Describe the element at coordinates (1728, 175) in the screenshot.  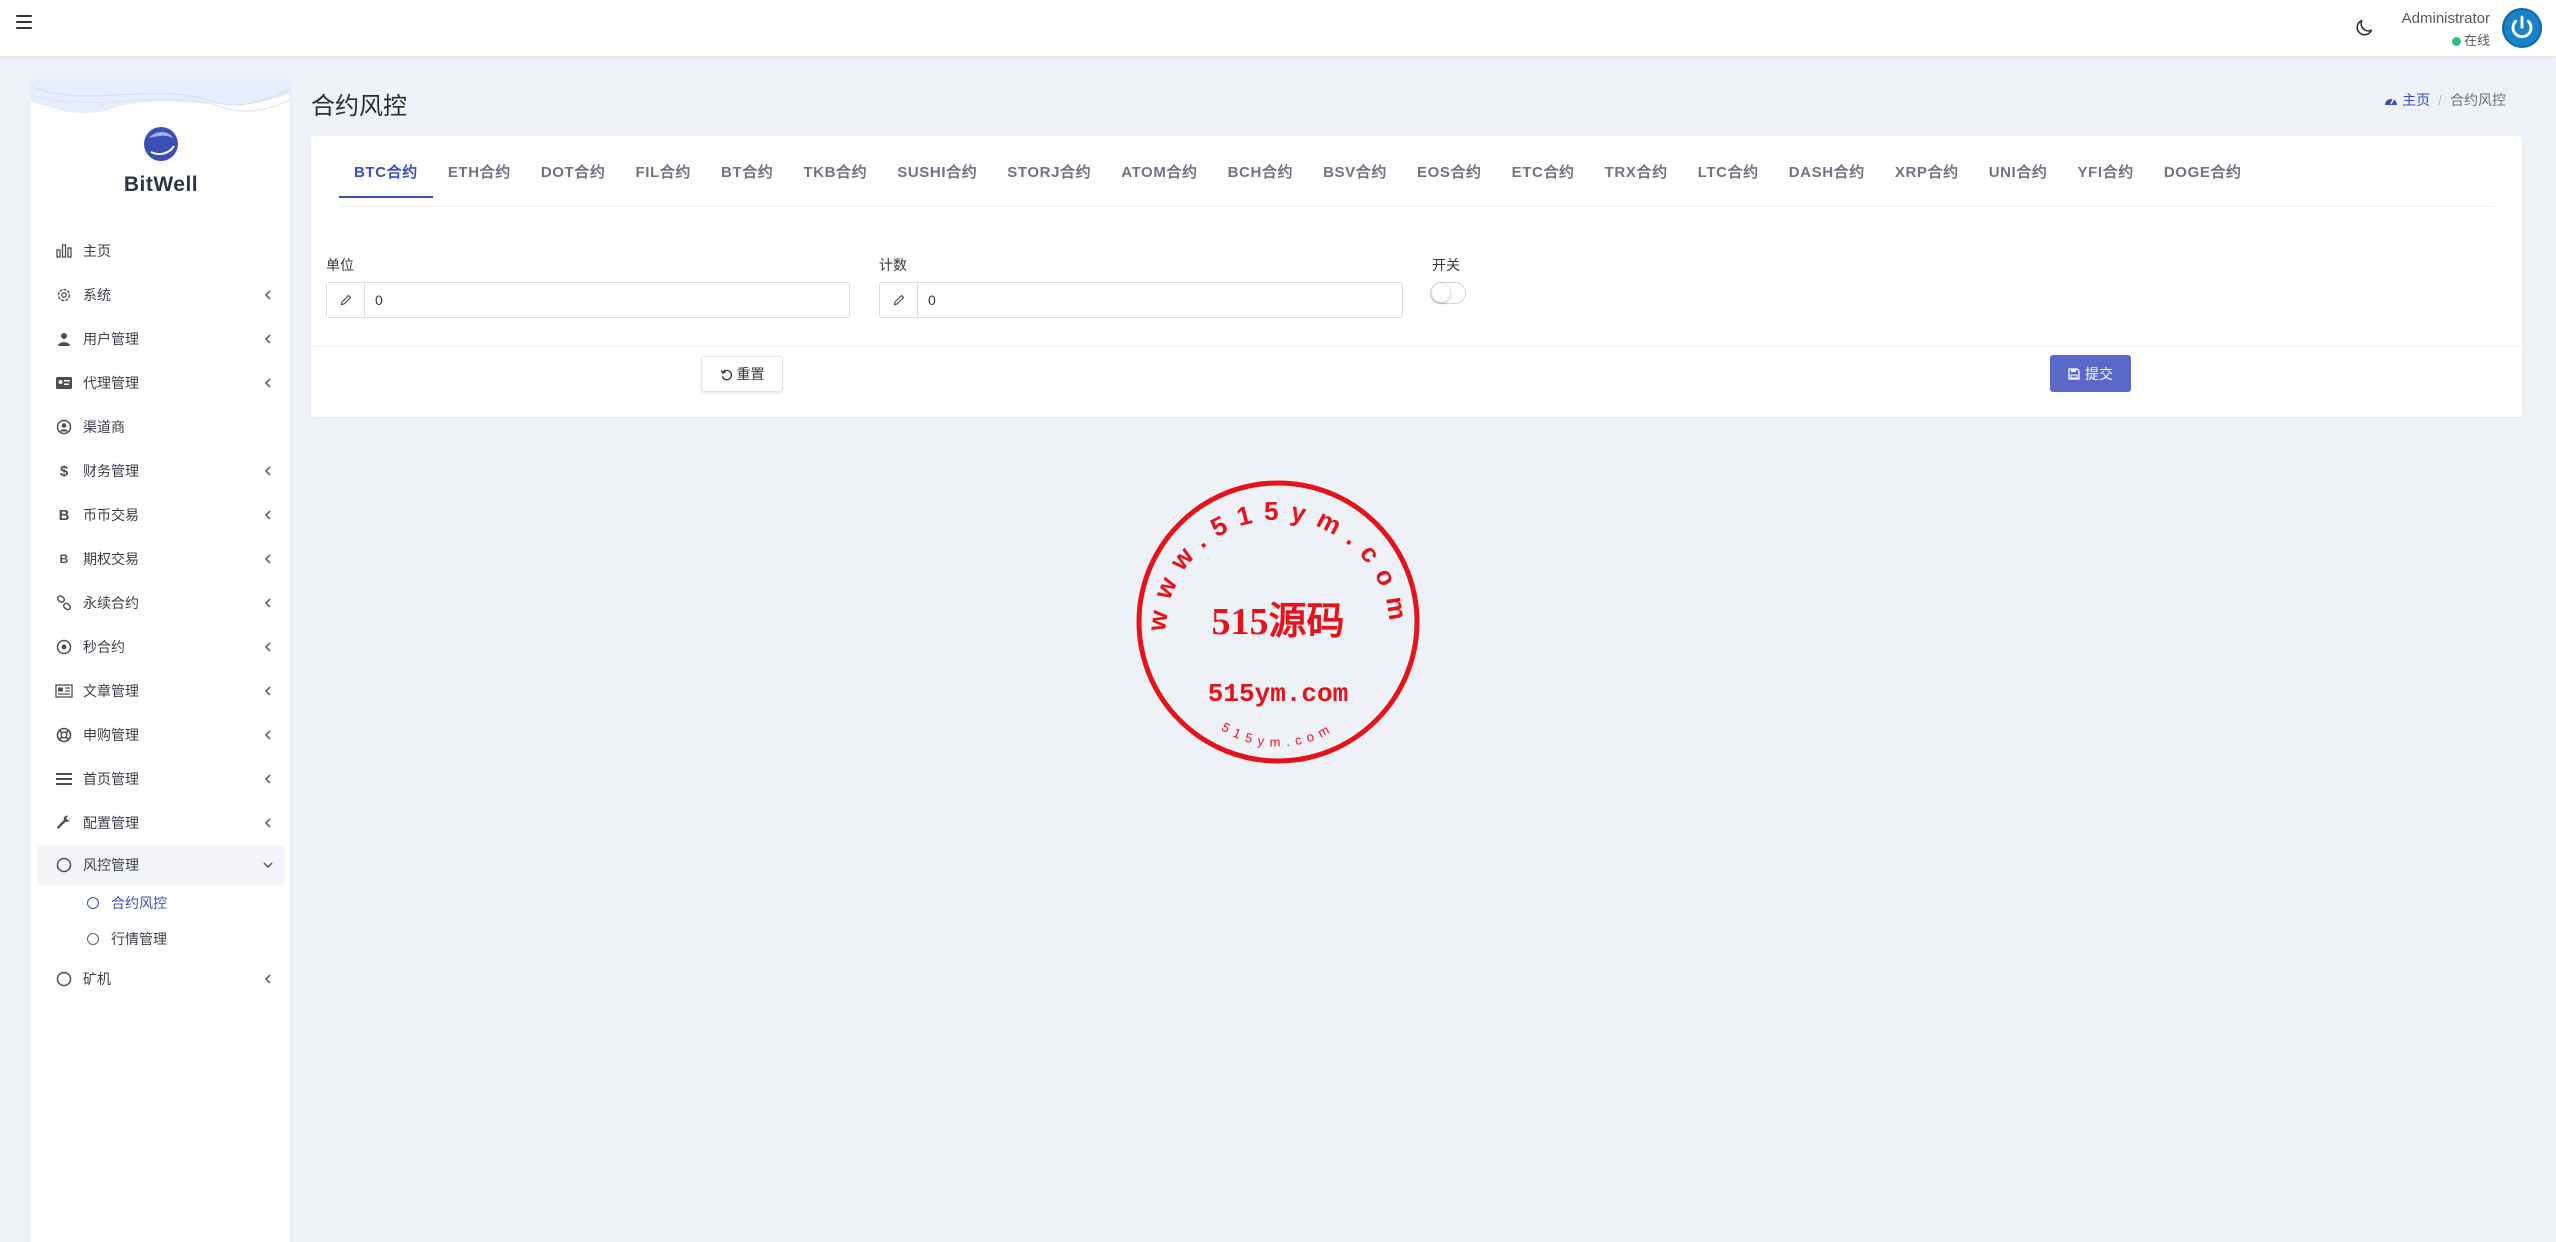
I see `tab-ltc: LTC合约` at that location.